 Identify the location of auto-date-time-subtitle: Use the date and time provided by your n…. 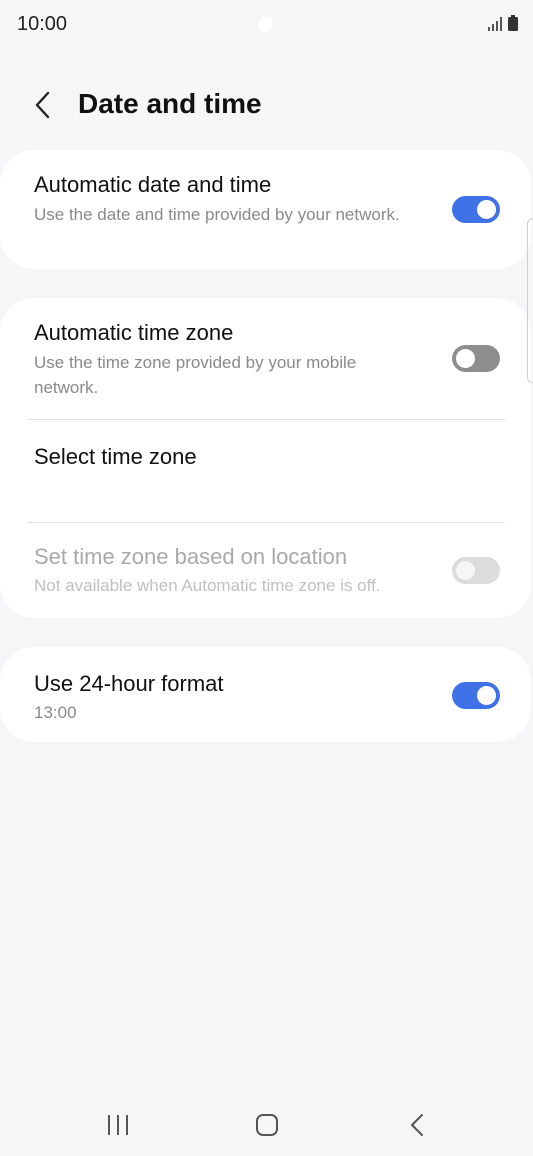
(217, 214).